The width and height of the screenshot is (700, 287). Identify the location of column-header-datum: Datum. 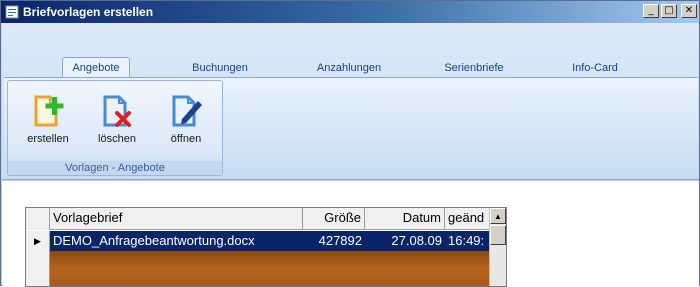
(405, 219).